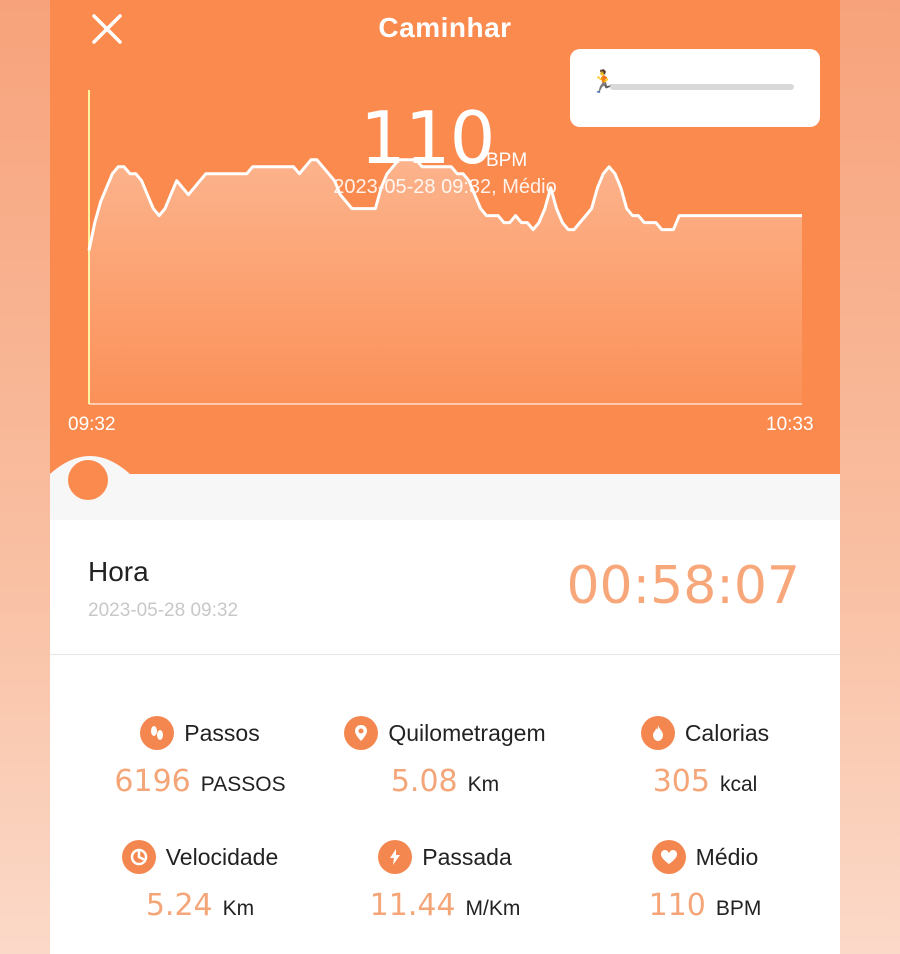 The width and height of the screenshot is (900, 954). What do you see at coordinates (445, 27) in the screenshot?
I see `page-title: Caminhar` at bounding box center [445, 27].